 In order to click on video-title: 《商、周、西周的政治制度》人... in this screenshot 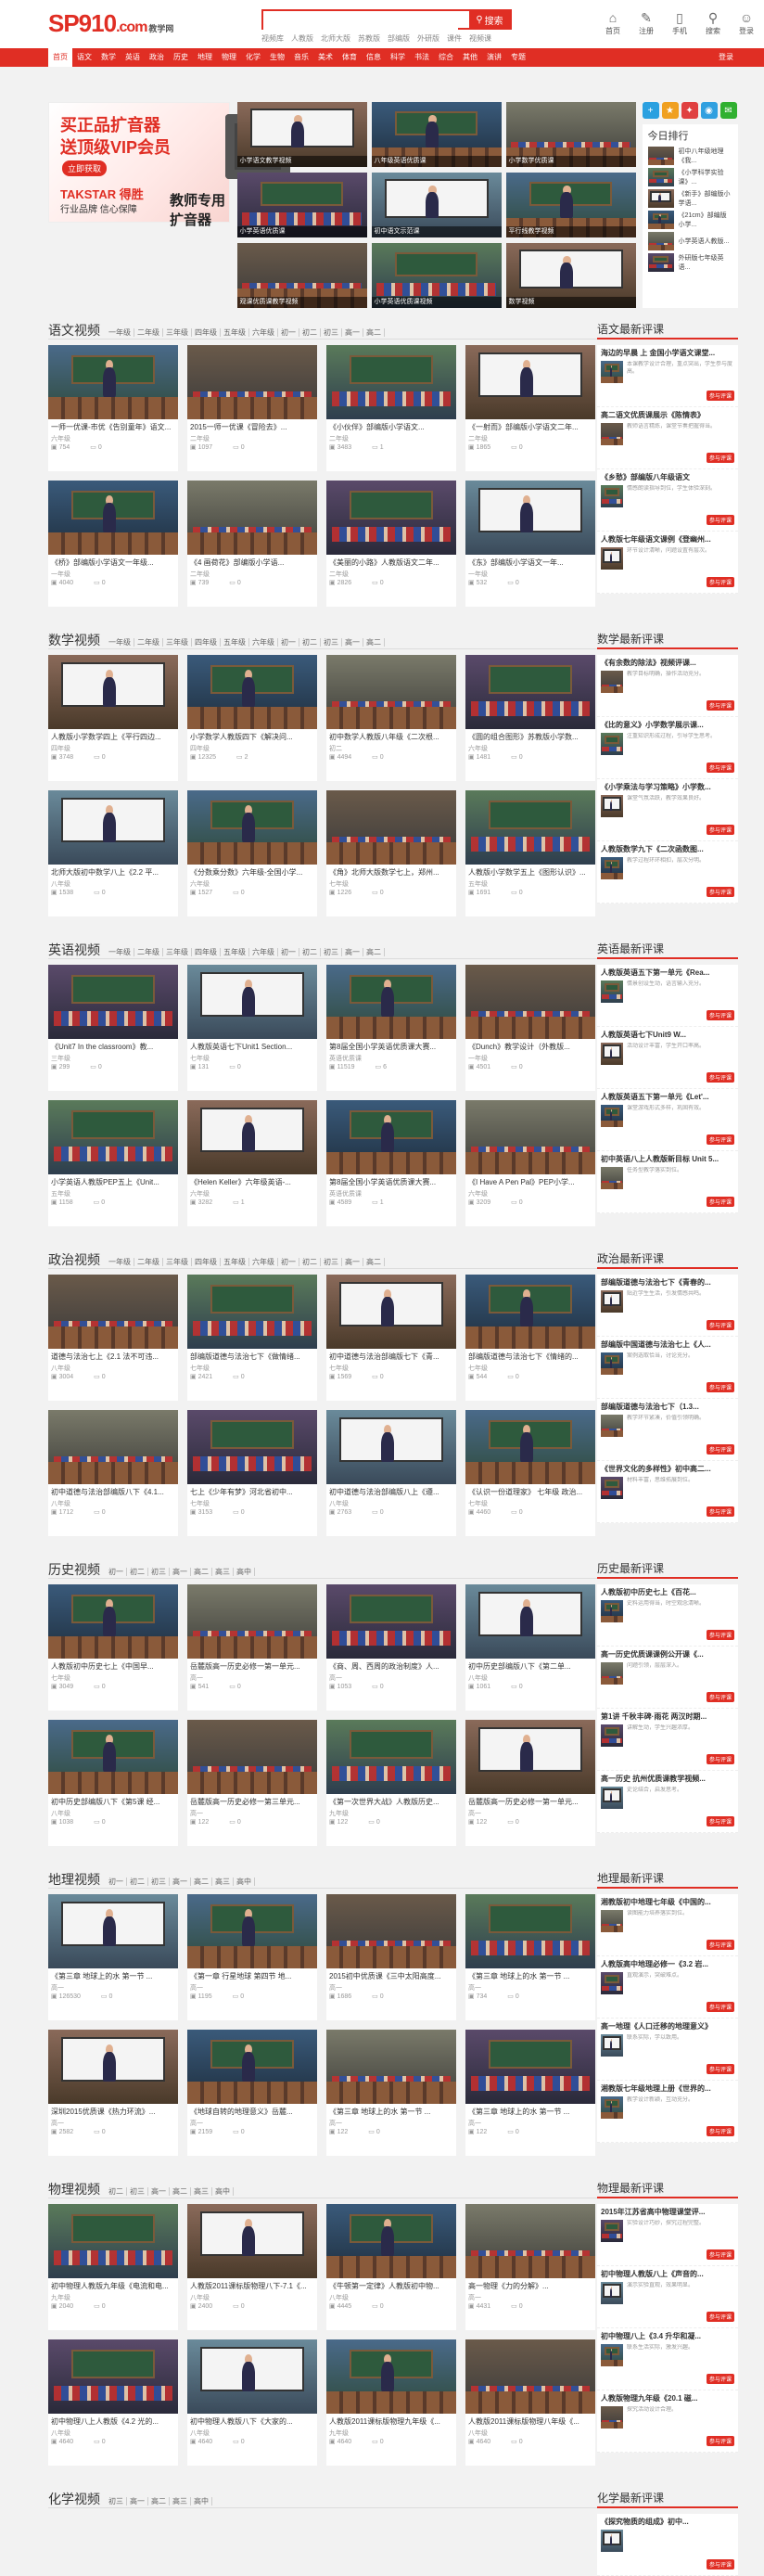, I will do `click(391, 1665)`.